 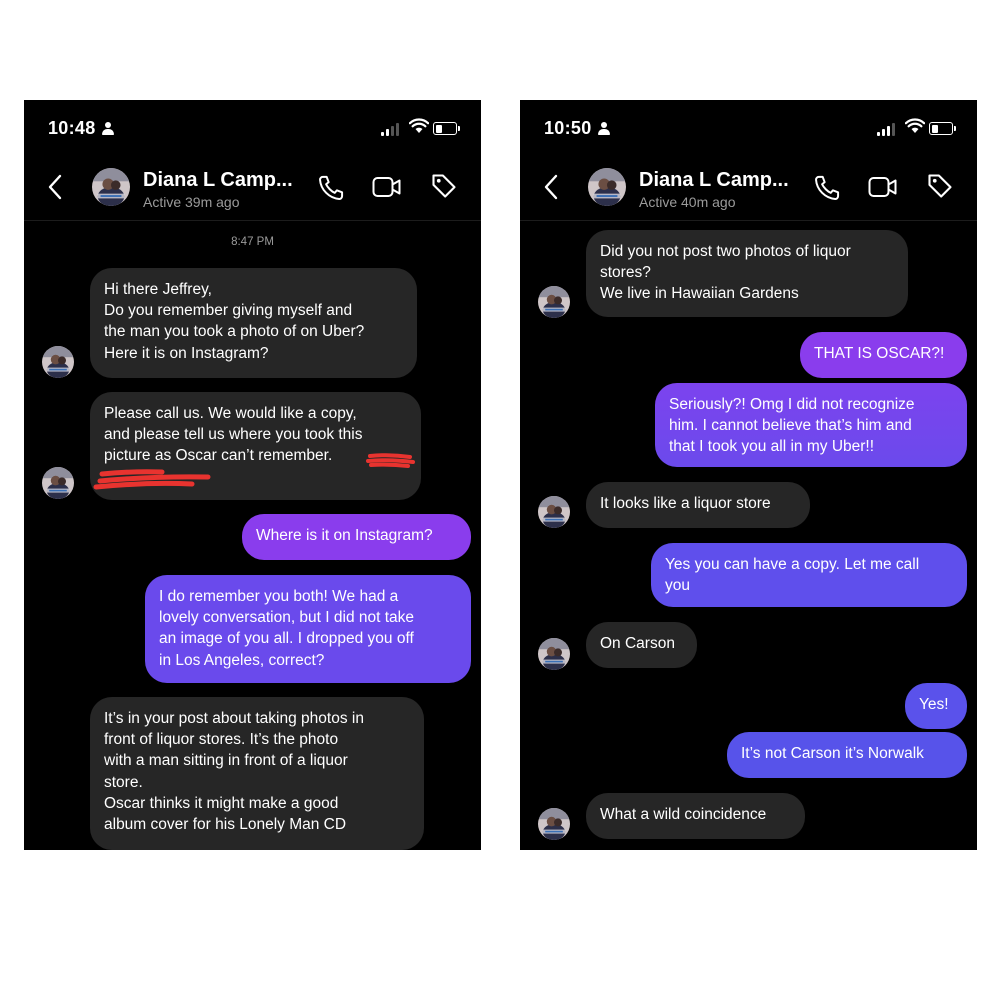 What do you see at coordinates (936, 706) in the screenshot?
I see `message-outgoing: Yes!` at bounding box center [936, 706].